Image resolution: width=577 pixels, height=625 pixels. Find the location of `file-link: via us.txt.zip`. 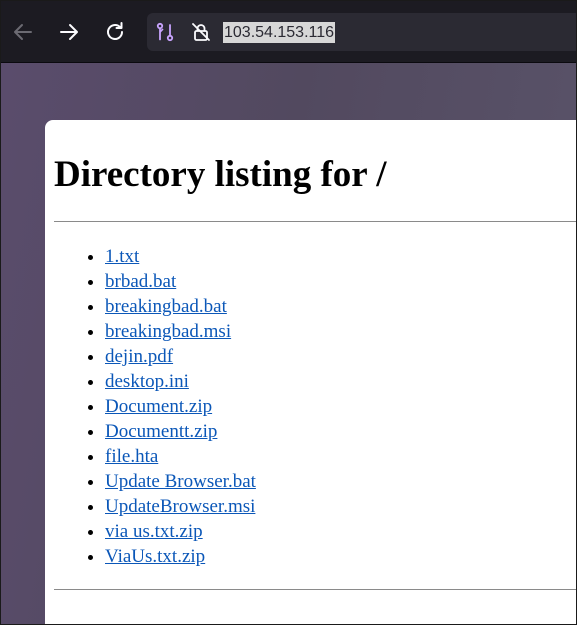

file-link: via us.txt.zip is located at coordinates (154, 531).